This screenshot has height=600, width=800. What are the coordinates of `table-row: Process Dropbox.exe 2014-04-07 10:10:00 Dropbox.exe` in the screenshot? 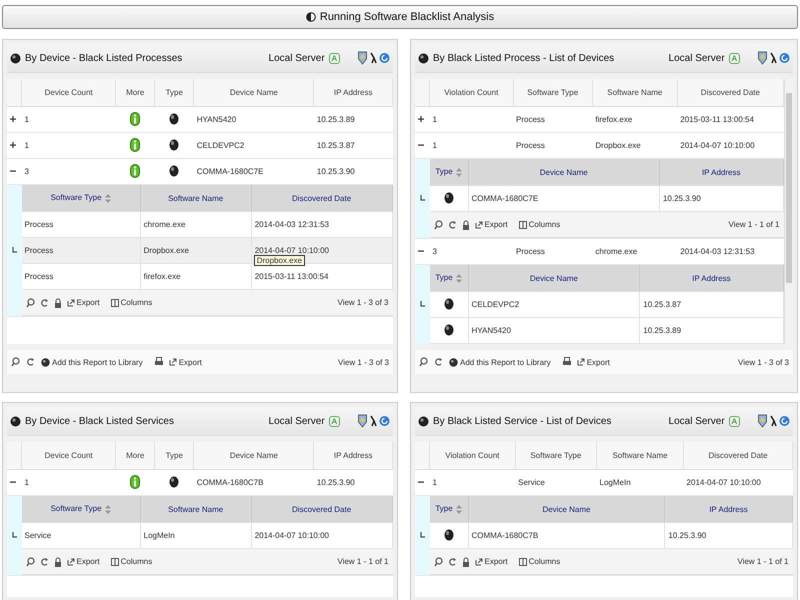 It's located at (207, 251).